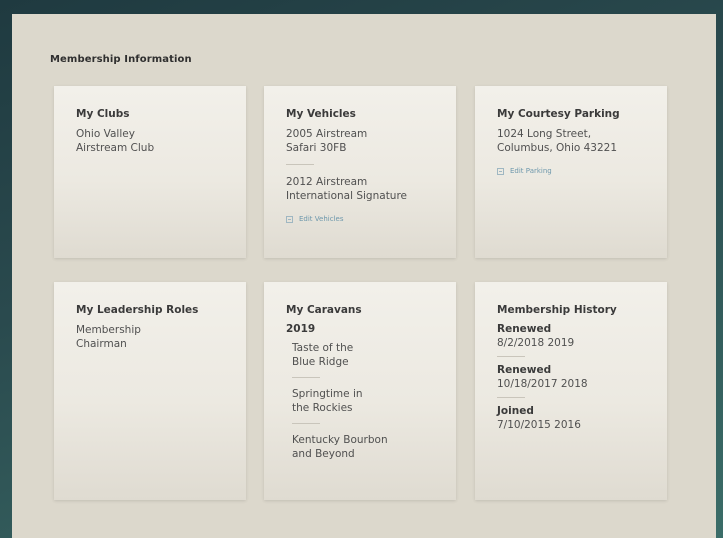 The image size is (723, 538). I want to click on history-date: 10/18/2017 2018, so click(542, 384).